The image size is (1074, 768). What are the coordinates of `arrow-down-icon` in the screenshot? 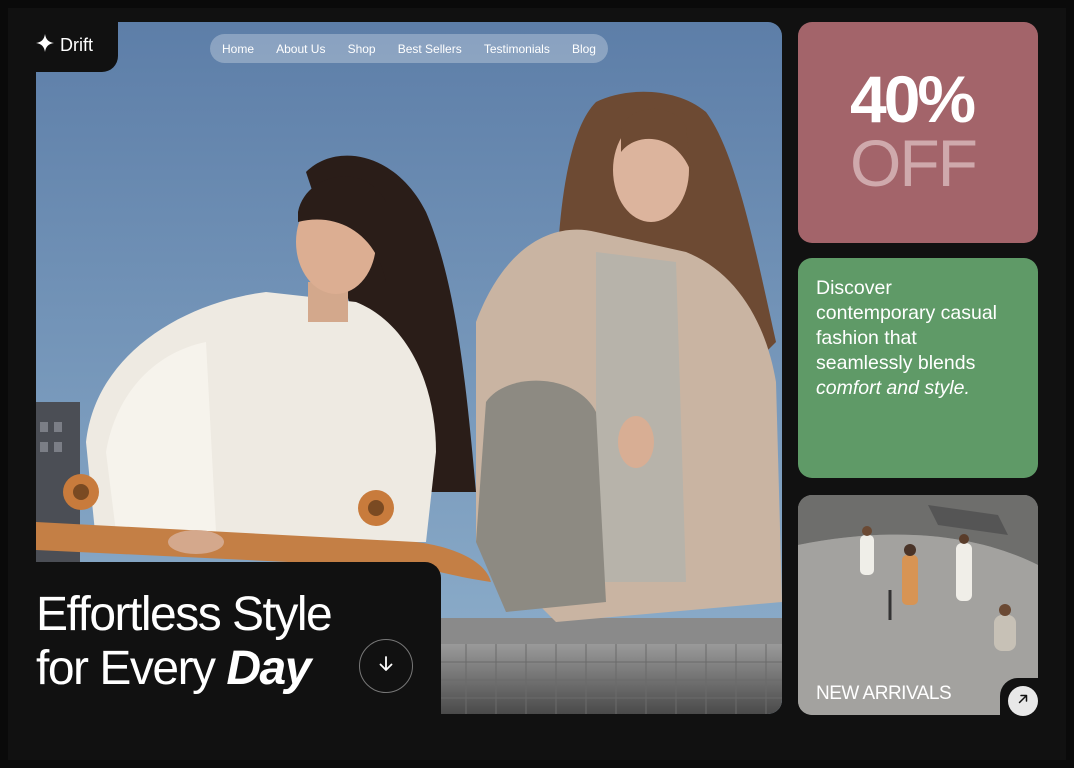 It's located at (386, 666).